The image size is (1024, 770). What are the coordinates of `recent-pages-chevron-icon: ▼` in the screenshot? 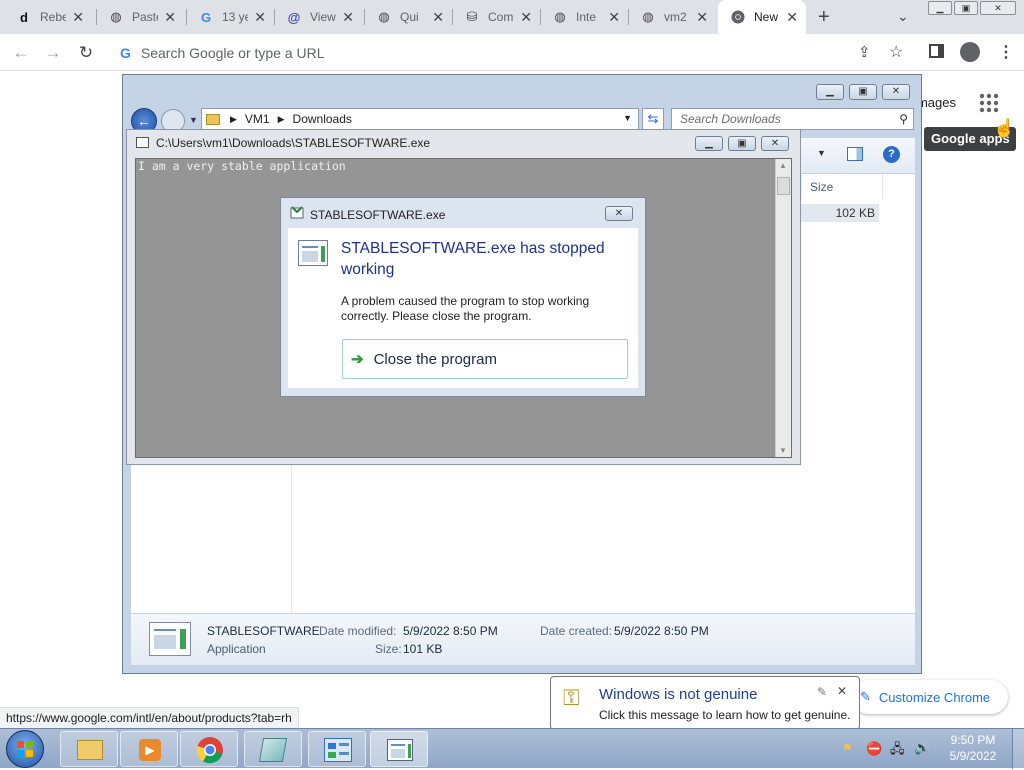 It's located at (193, 120).